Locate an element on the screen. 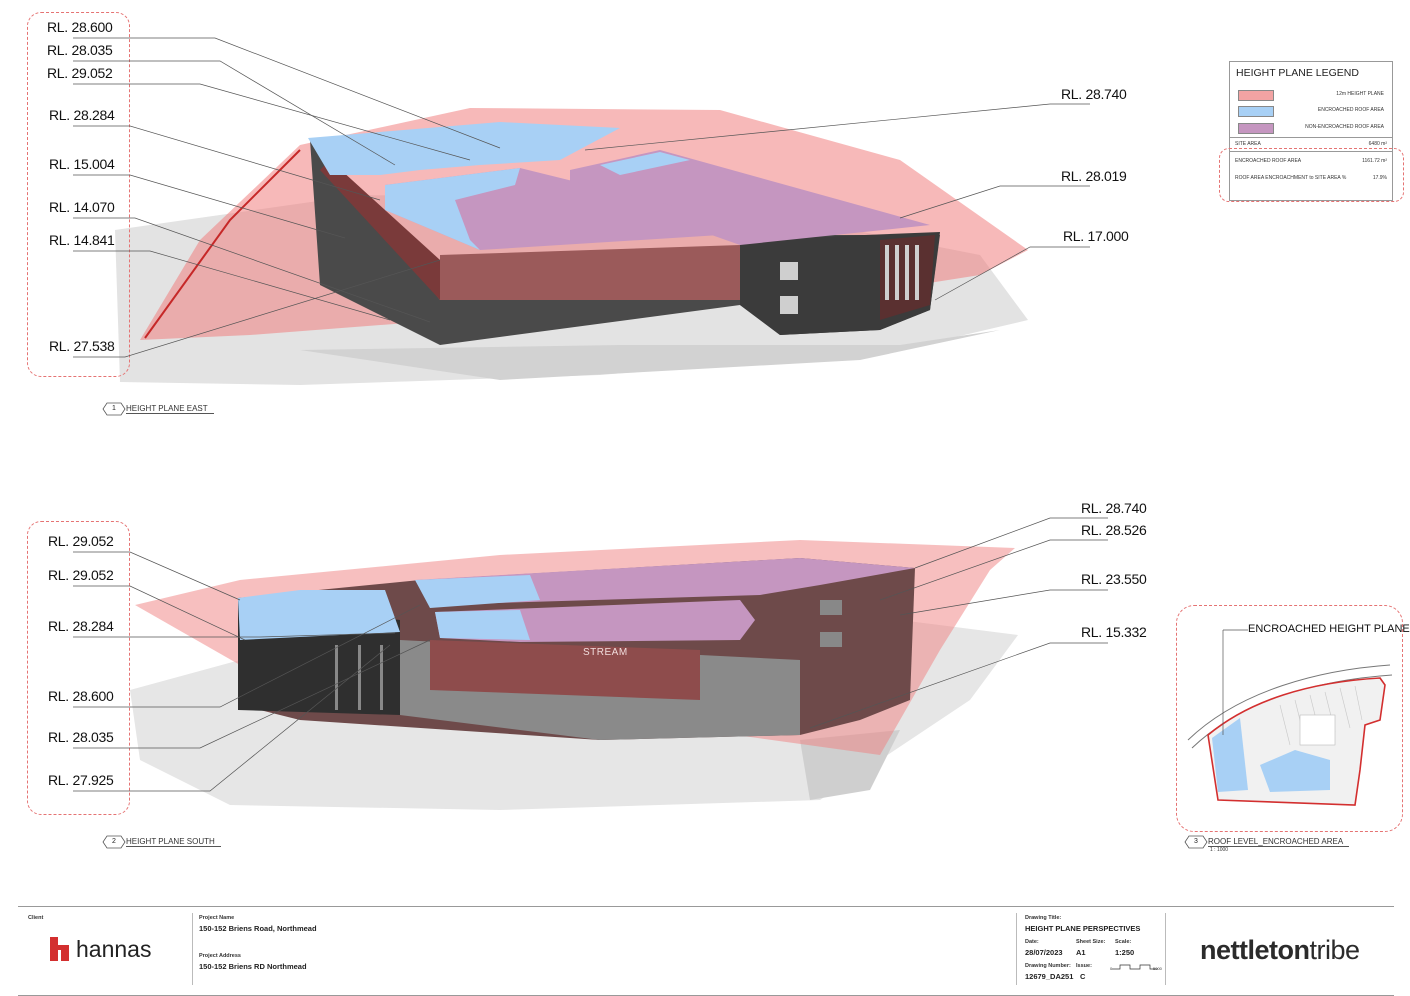 This screenshot has width=1410, height=996. architect-name-part1: nettleton is located at coordinates (1255, 950).